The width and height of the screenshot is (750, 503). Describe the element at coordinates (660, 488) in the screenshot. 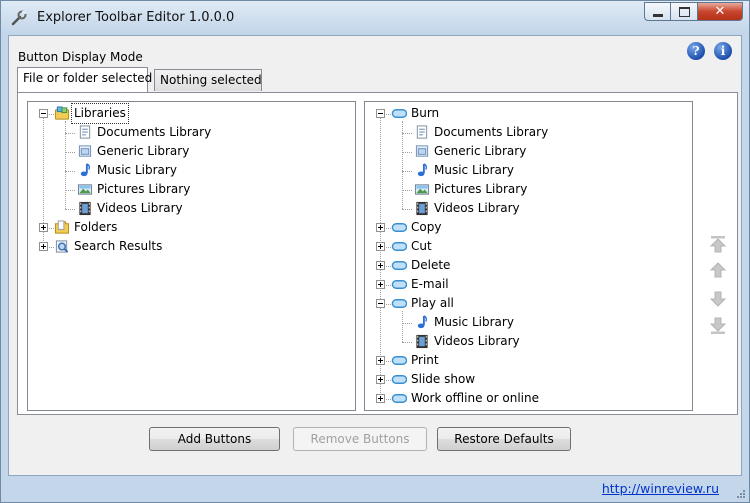

I see `website-link: http://winreview.ru` at that location.